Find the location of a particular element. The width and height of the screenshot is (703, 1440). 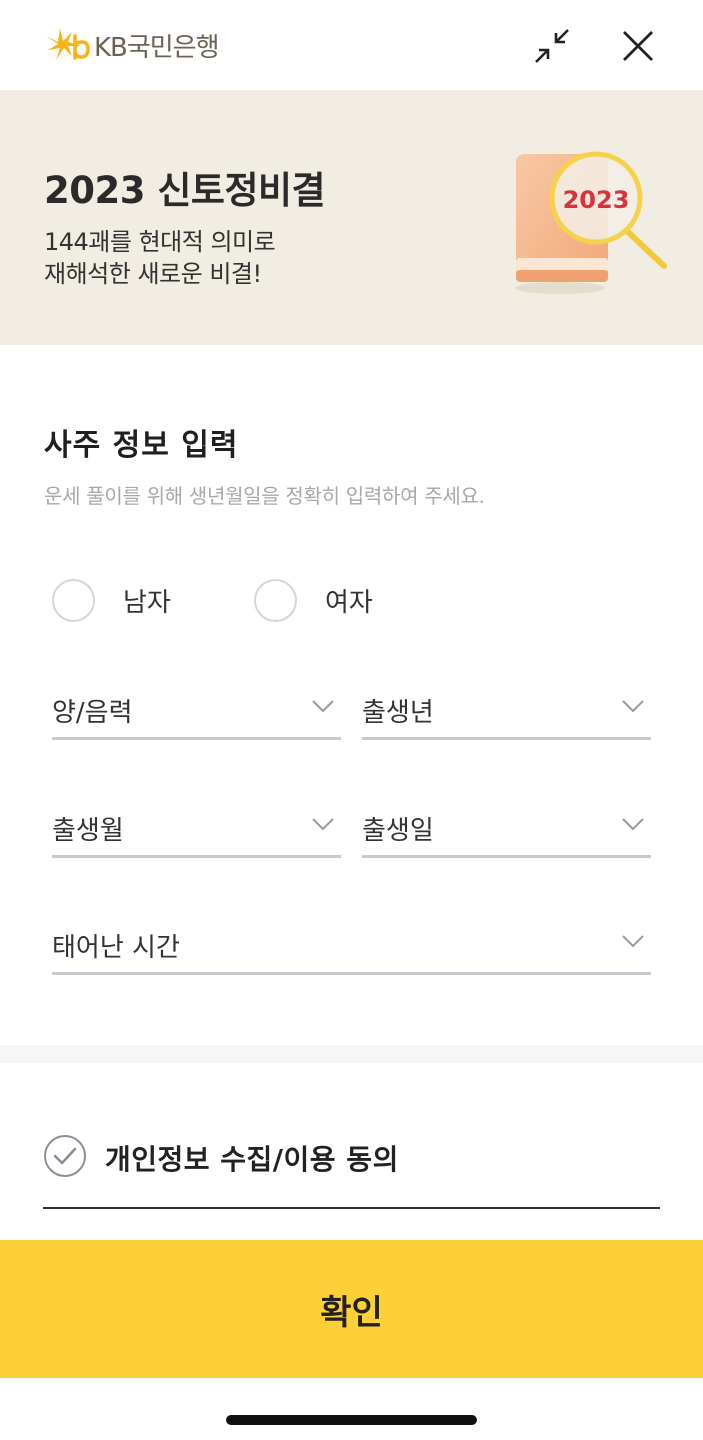

kb-logo: KB국민은행 is located at coordinates (131, 45).